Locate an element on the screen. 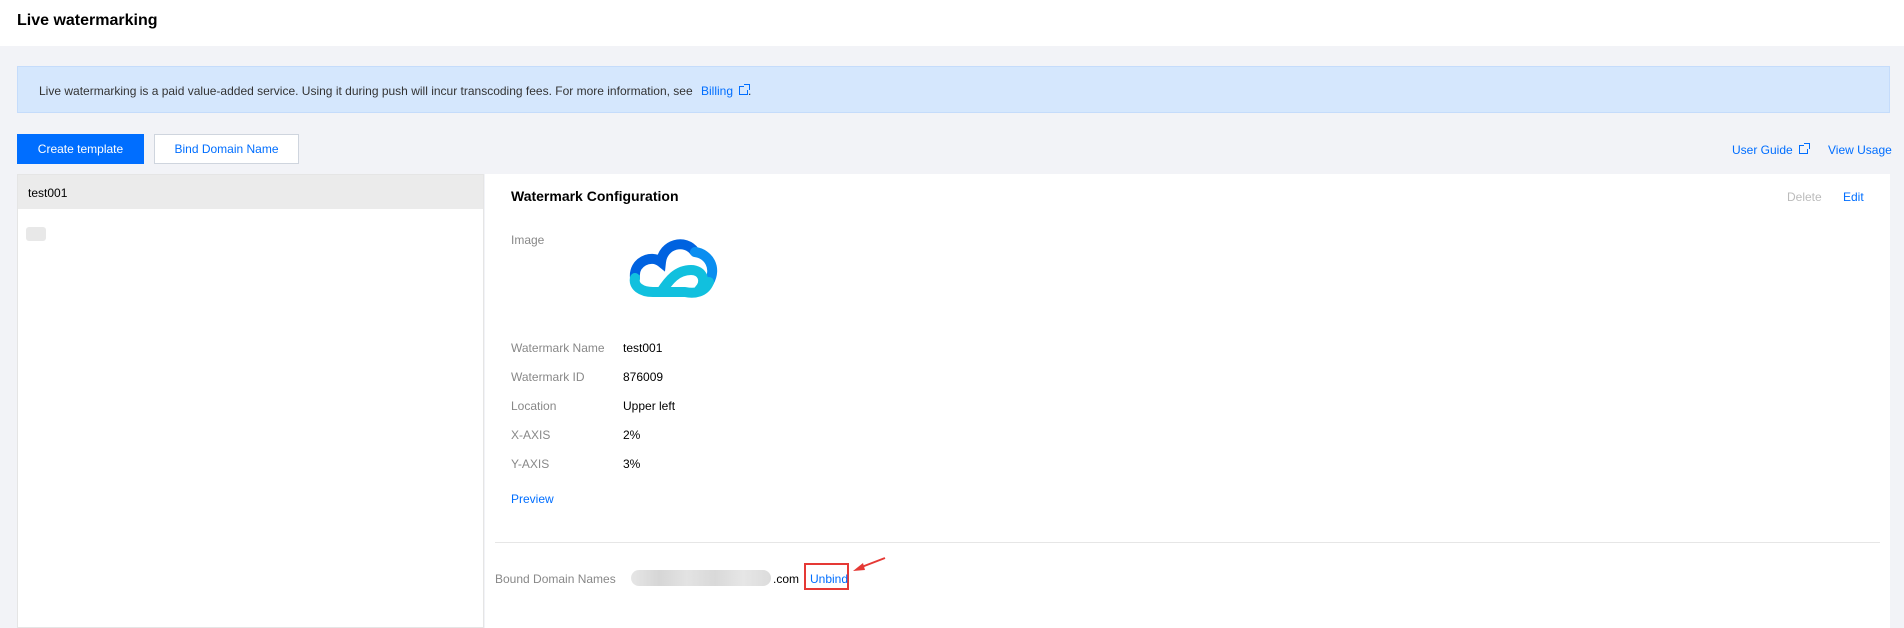  y-axis-label: Y-AXIS is located at coordinates (530, 464).